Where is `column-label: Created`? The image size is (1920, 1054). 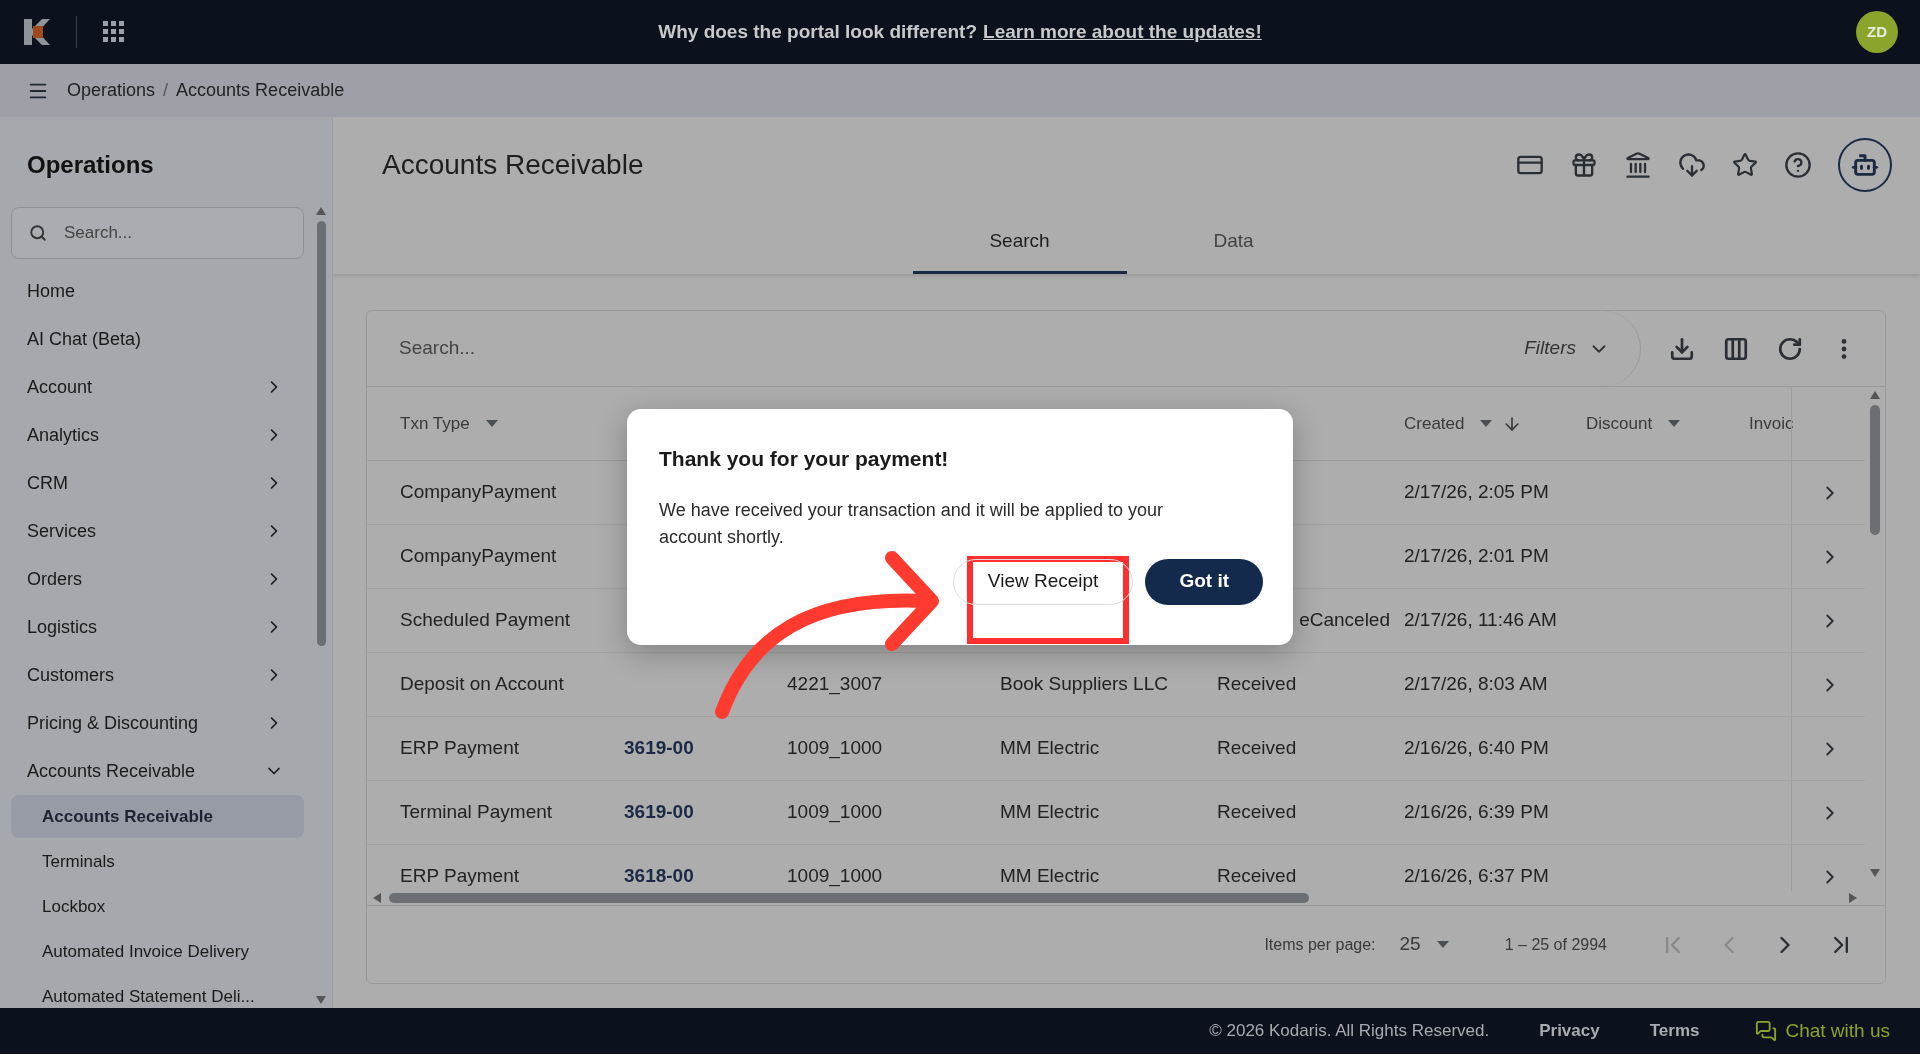
column-label: Created is located at coordinates (1434, 423).